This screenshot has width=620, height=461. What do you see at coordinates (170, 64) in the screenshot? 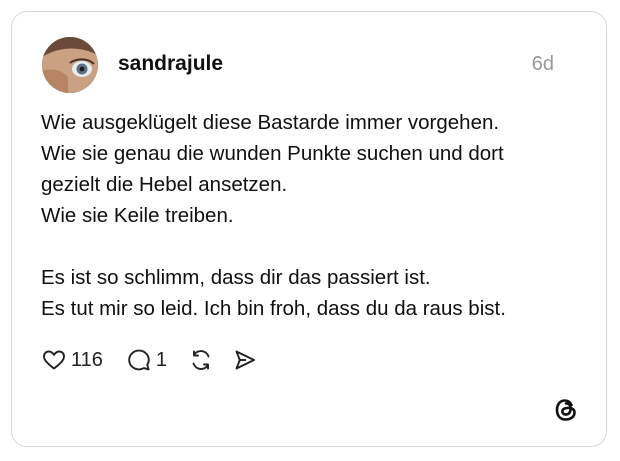
I see `username: sandrajule` at bounding box center [170, 64].